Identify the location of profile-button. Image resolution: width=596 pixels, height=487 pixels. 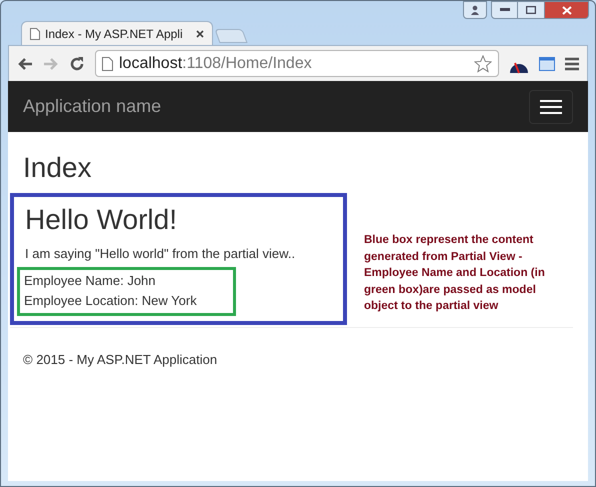
(475, 10).